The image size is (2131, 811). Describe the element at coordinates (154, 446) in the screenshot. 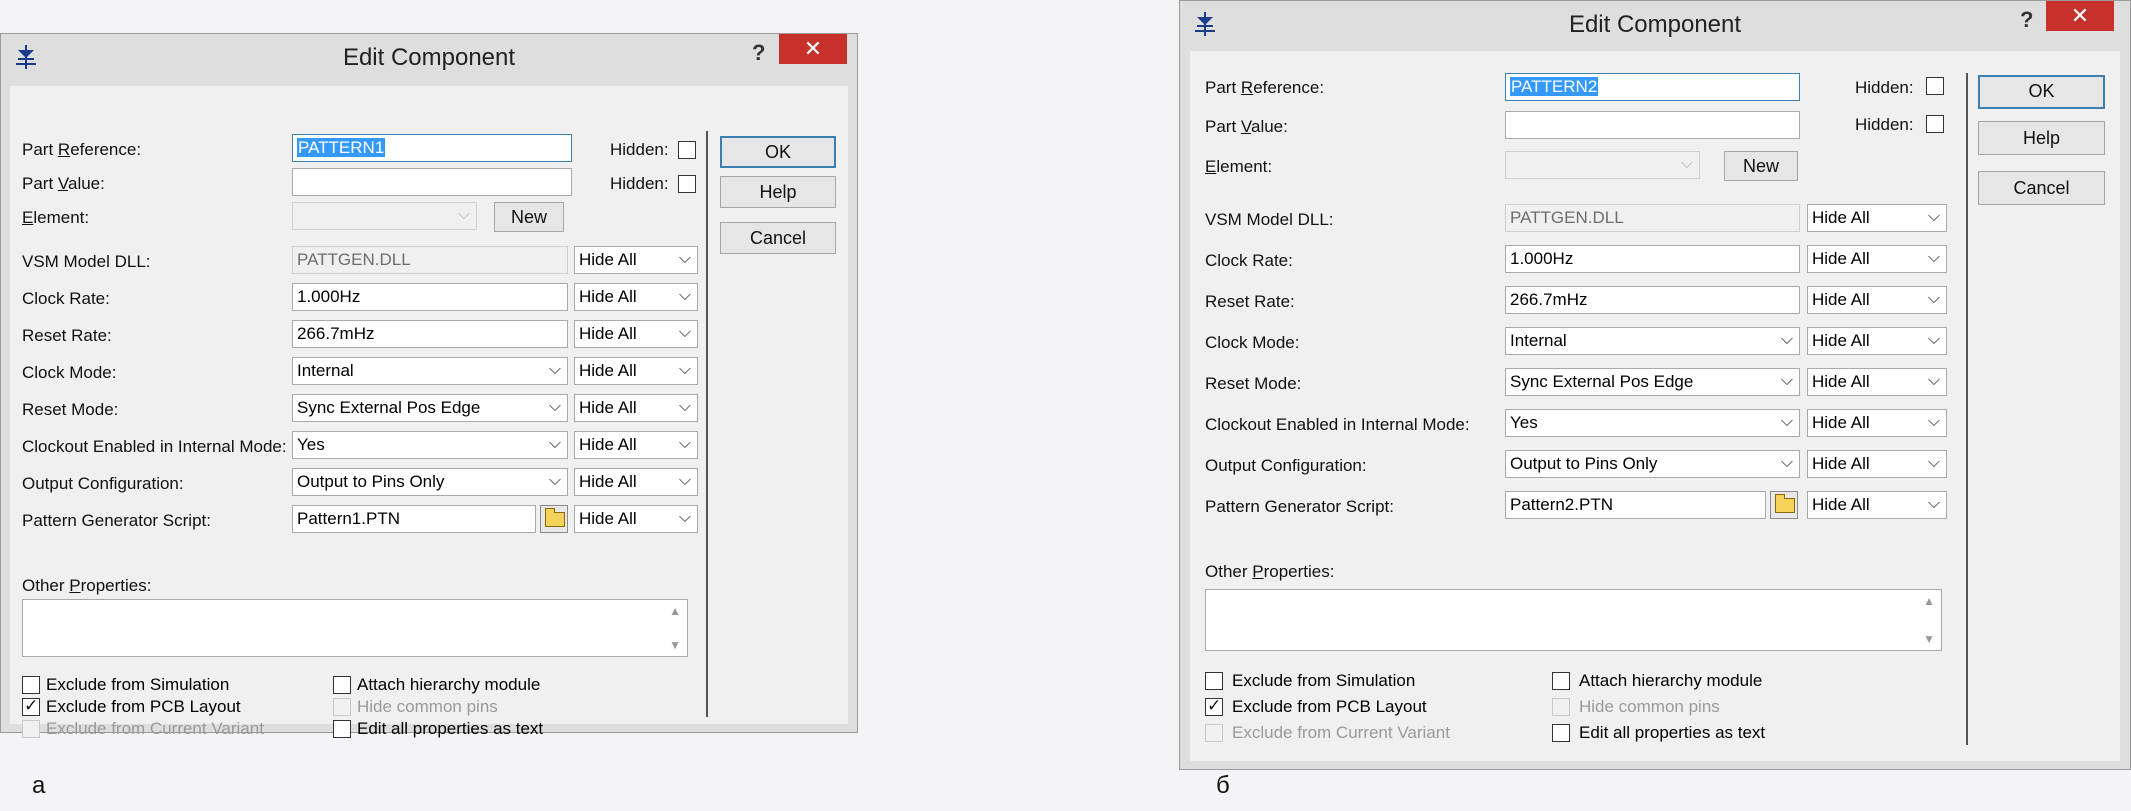

I see `property-label: Clockout Enabled in Internal Mode:` at that location.